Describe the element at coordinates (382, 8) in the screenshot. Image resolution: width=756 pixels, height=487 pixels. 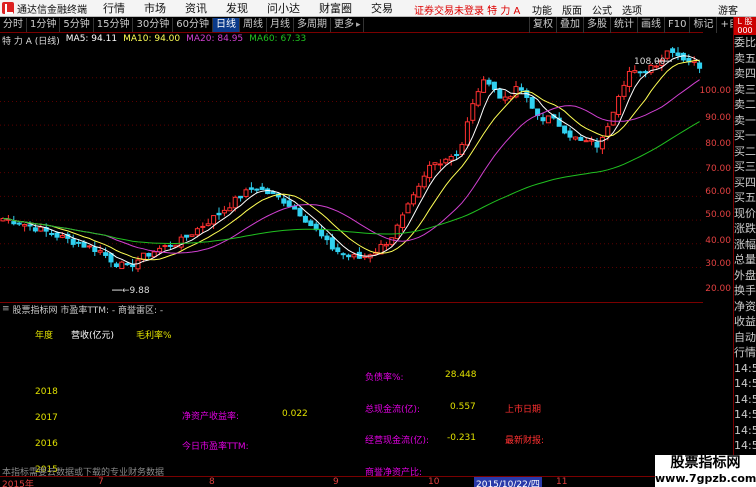
I see `menu-trade: 交易` at that location.